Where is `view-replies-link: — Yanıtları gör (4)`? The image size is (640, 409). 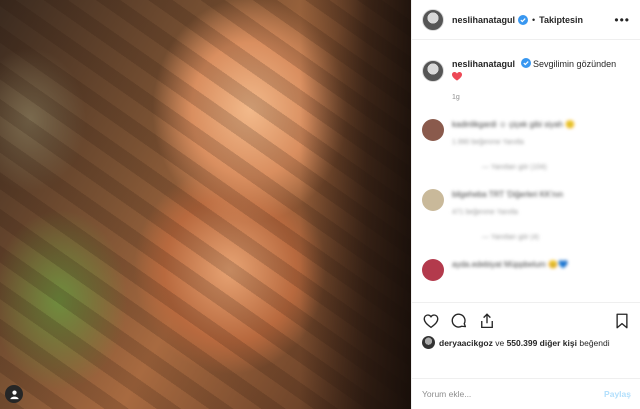 view-replies-link: — Yanıtları gör (4) is located at coordinates (556, 237).